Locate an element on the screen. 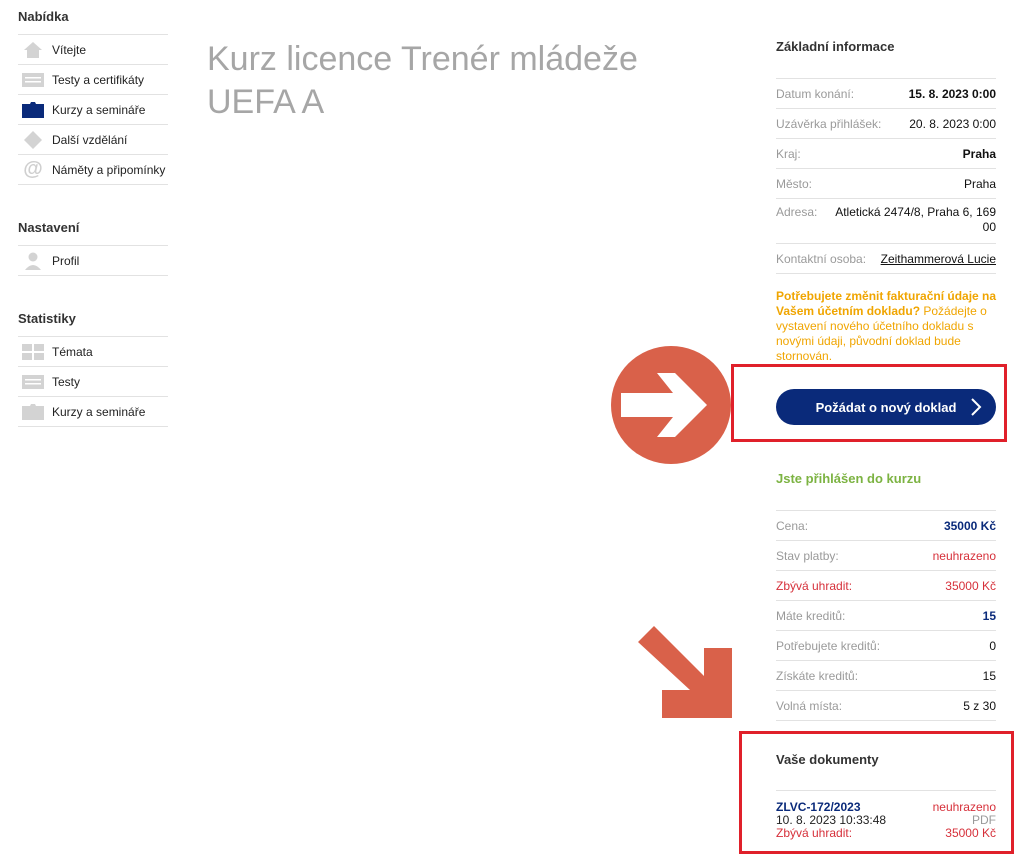 The image size is (1014, 854). info-key: Datum konání: is located at coordinates (815, 93).